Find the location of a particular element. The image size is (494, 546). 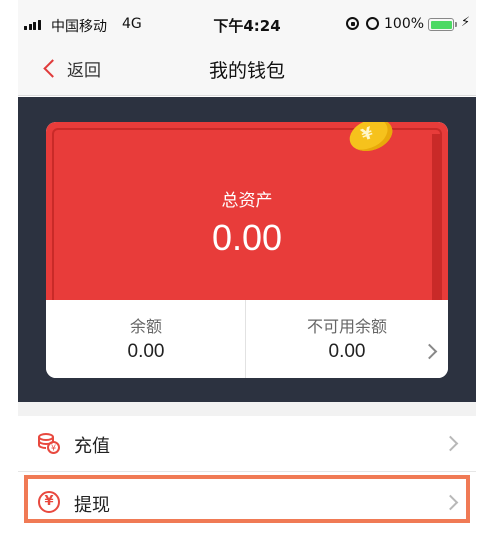

unavailable-balance-label: 不可用余额 is located at coordinates (346, 326).